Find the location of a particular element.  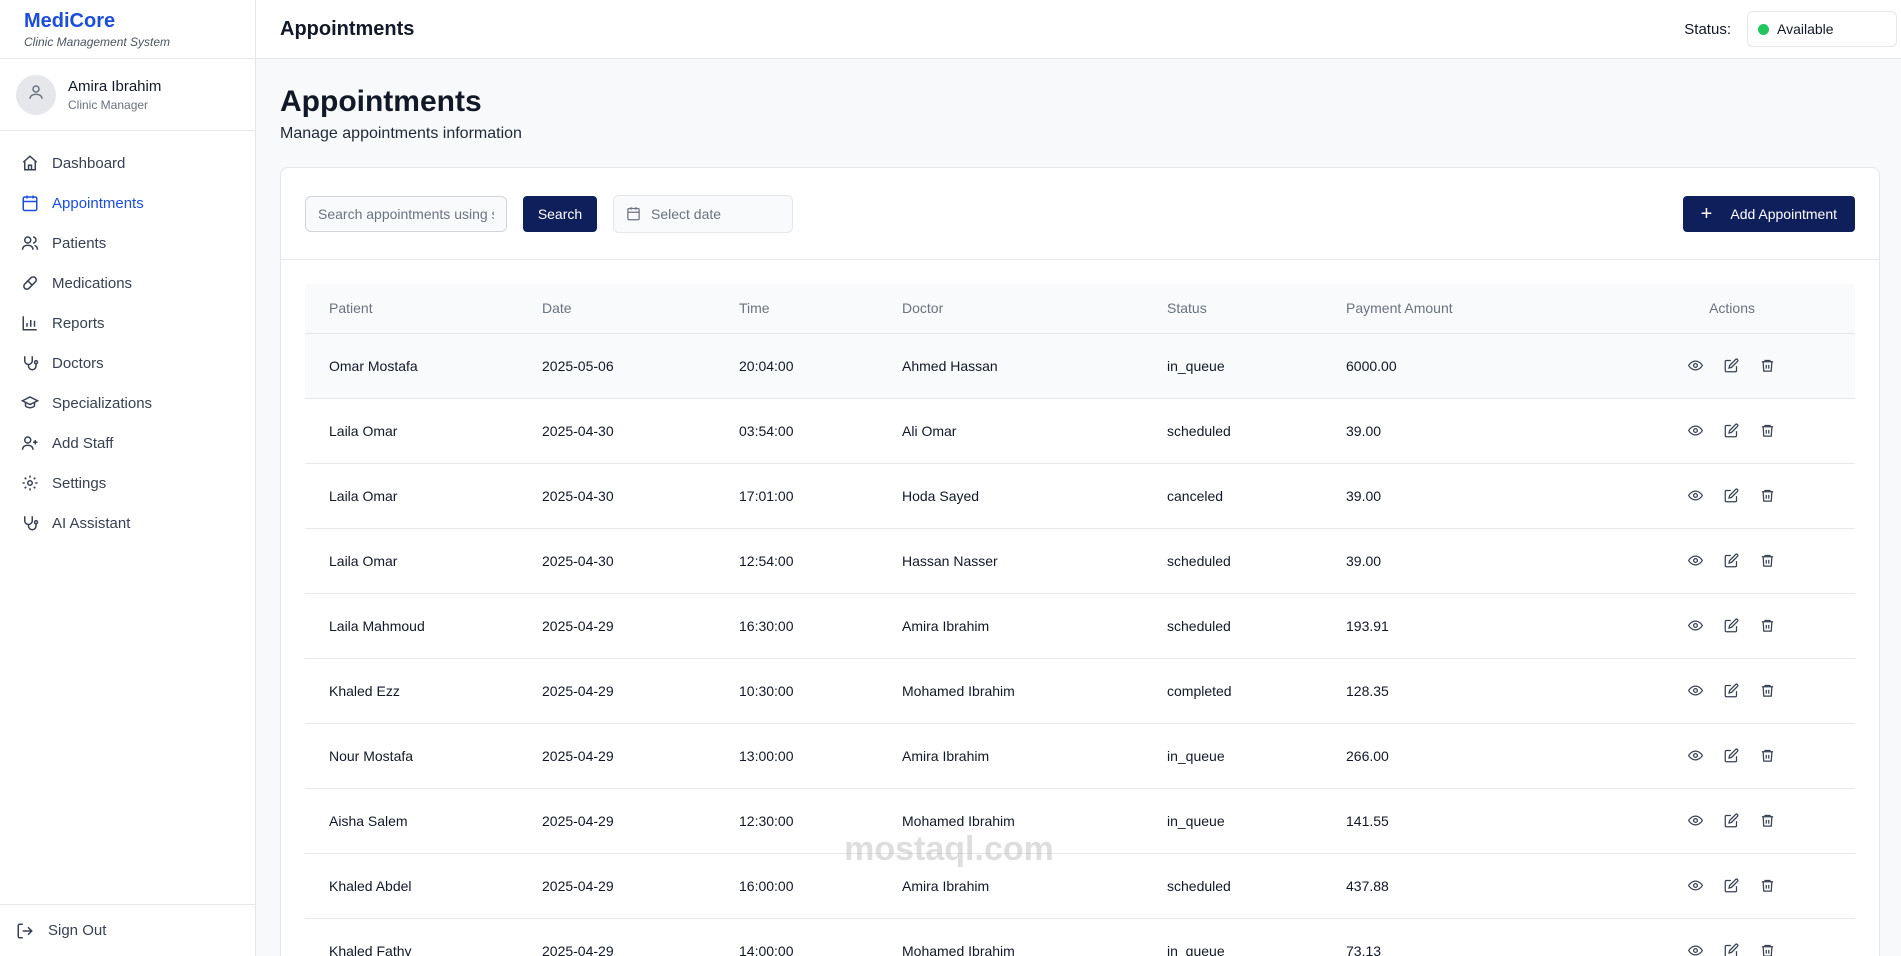

cell-time: 16:30:00 is located at coordinates (766, 625).